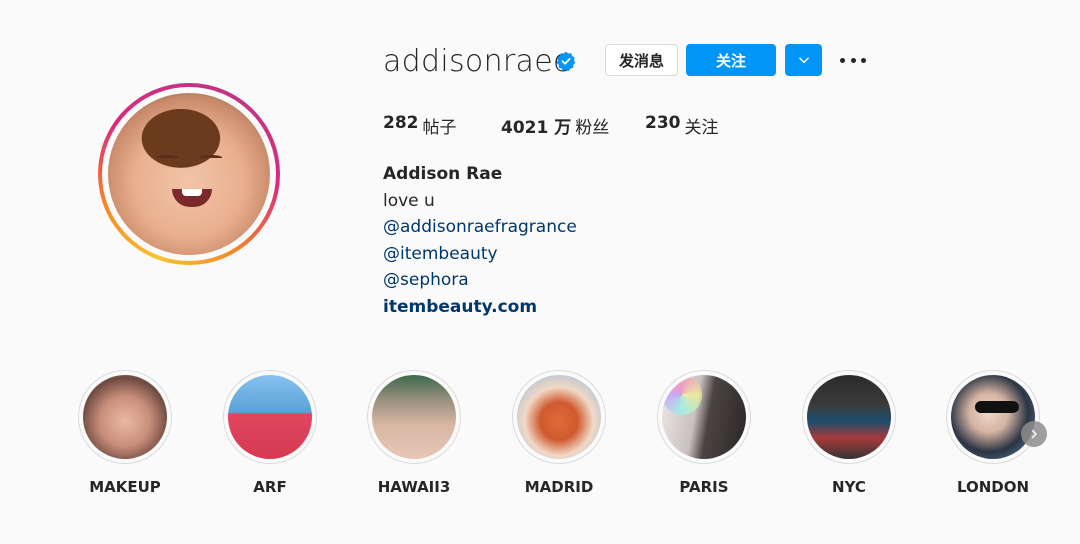 The image size is (1080, 544). Describe the element at coordinates (125, 487) in the screenshot. I see `highlight-label: MAKEUP` at that location.